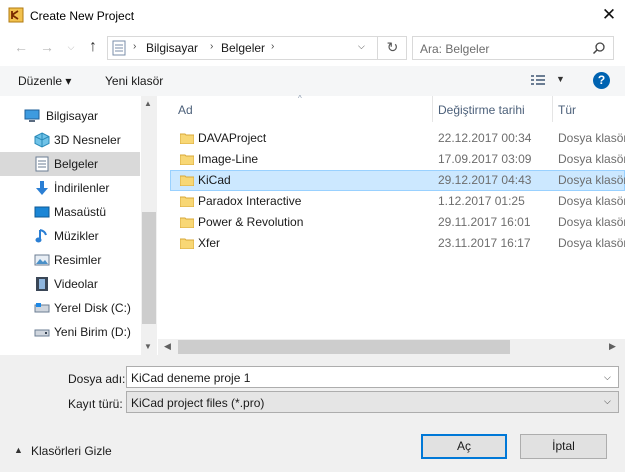 This screenshot has height=472, width=625. I want to click on sidebar-item-yeni-birim: Yeni Birim (D:), so click(70, 332).